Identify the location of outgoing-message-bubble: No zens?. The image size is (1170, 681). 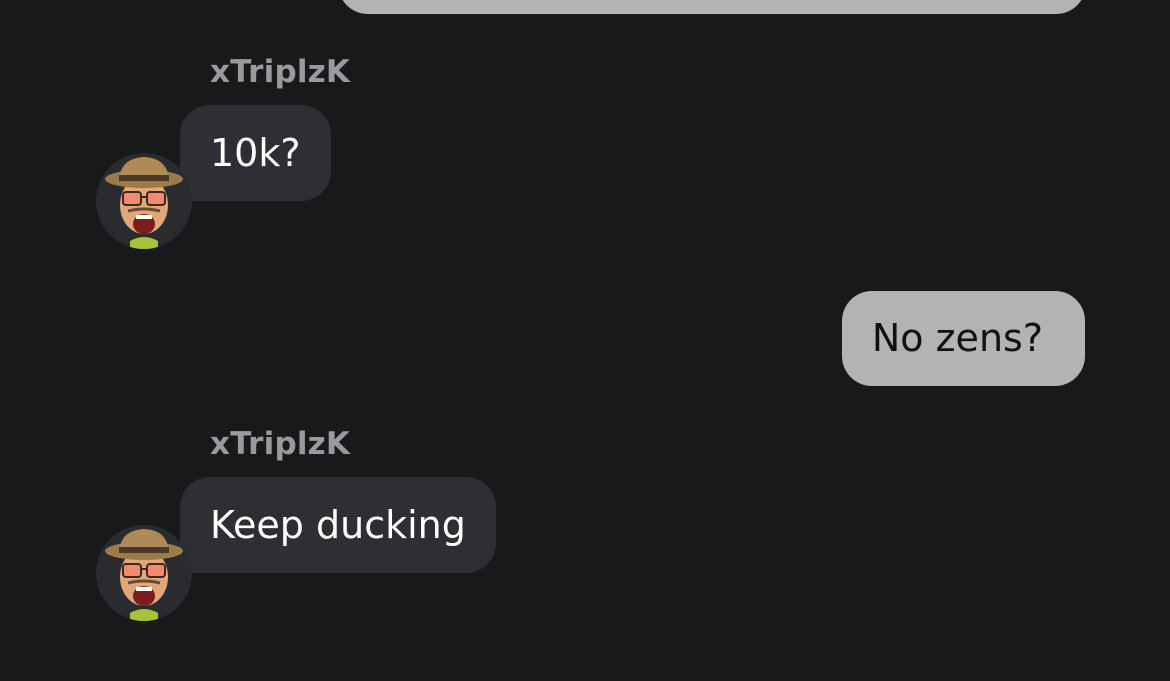
(963, 338).